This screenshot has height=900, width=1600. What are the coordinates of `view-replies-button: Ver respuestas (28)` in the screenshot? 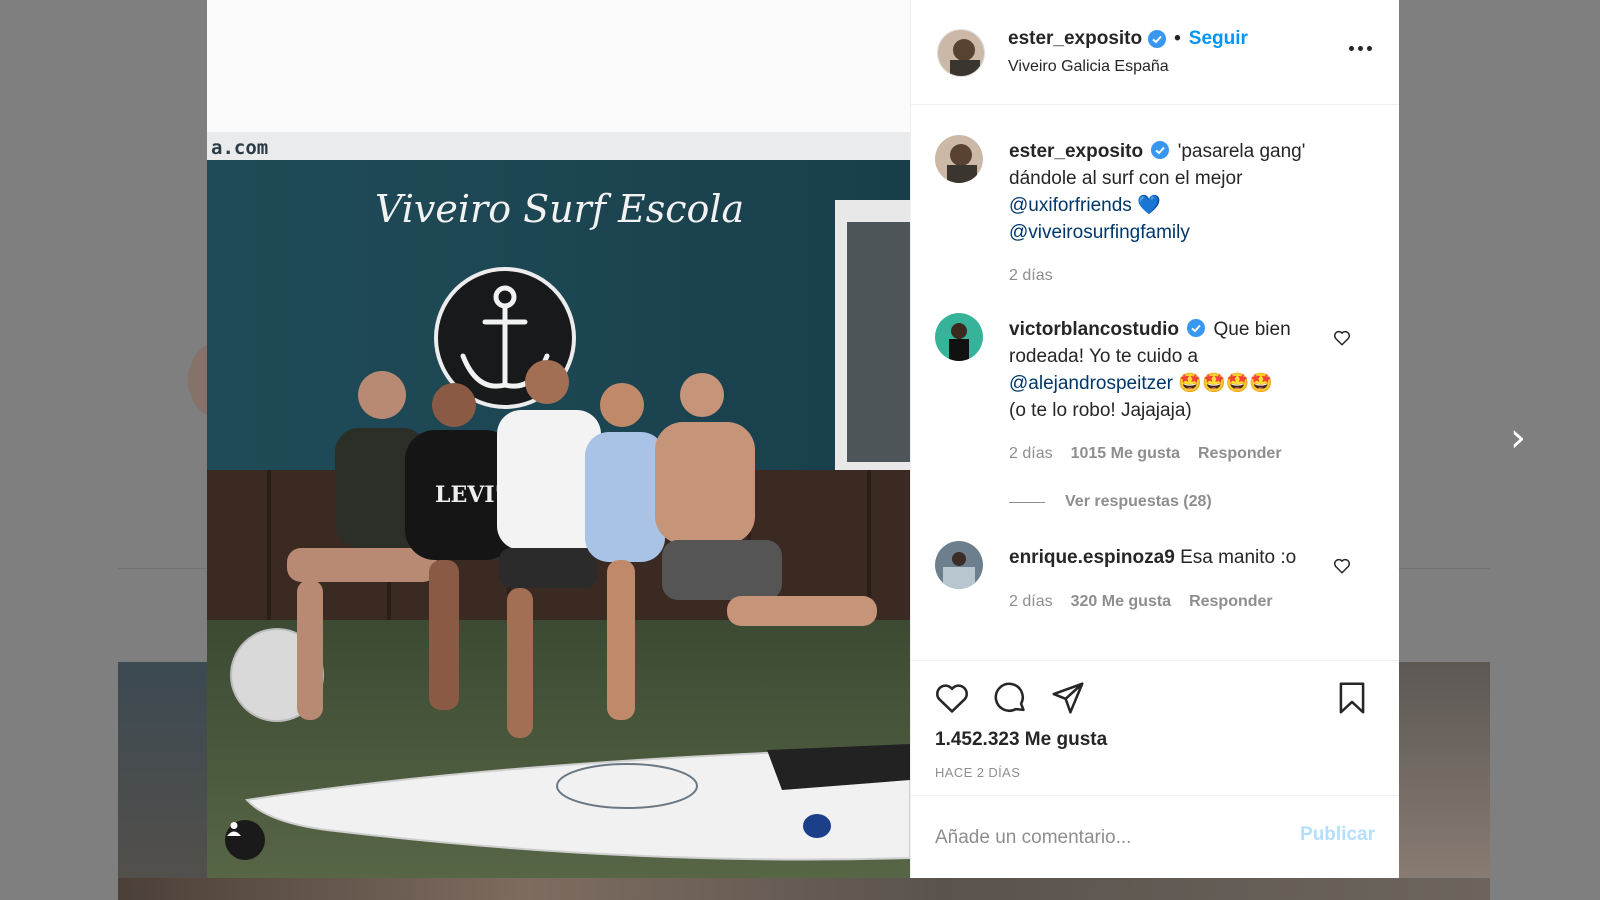 It's located at (1110, 502).